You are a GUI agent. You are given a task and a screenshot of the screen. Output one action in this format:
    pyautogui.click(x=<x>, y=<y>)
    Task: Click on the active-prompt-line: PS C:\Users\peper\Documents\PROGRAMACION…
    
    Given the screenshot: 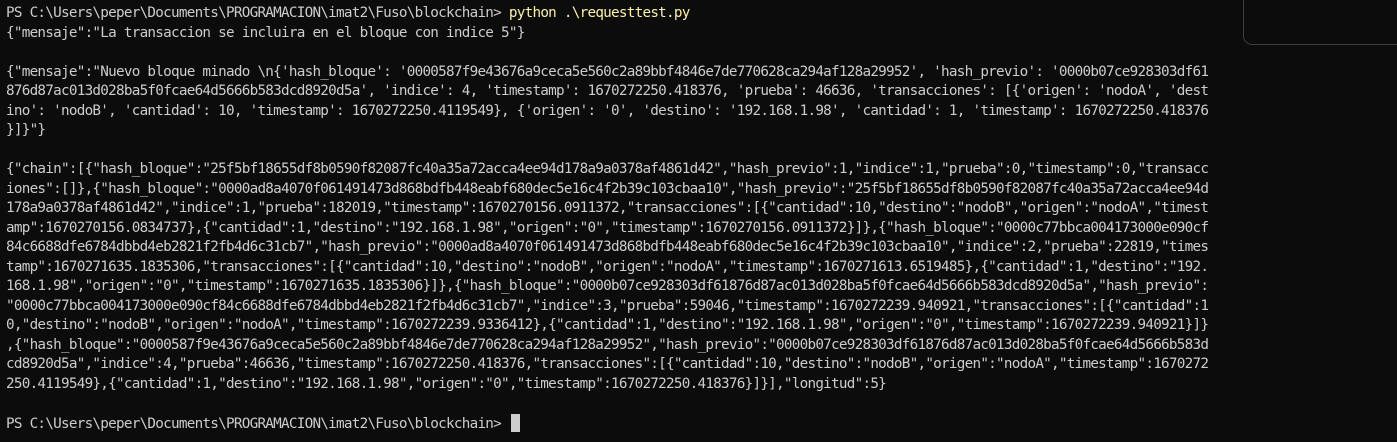 What is the action you would take?
    pyautogui.click(x=701, y=423)
    